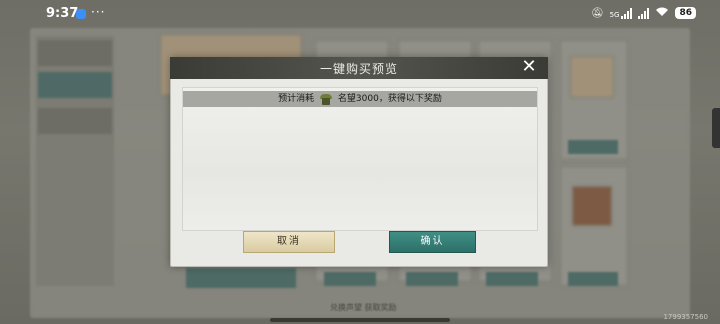  I want to click on cancel-button: 取消, so click(289, 242).